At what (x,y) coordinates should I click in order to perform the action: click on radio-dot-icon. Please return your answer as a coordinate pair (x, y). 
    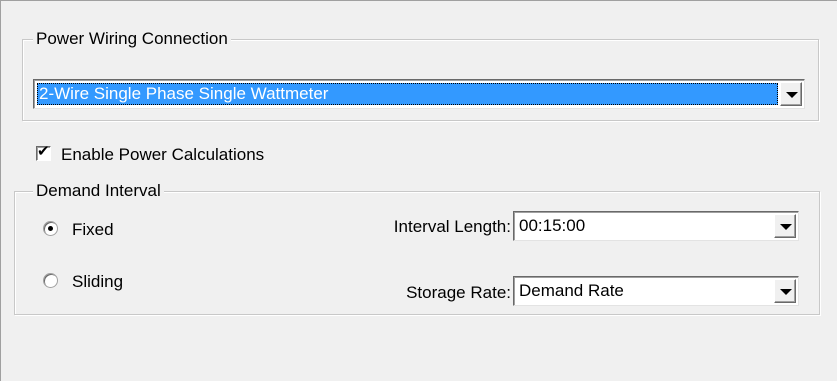
    Looking at the image, I should click on (50, 229).